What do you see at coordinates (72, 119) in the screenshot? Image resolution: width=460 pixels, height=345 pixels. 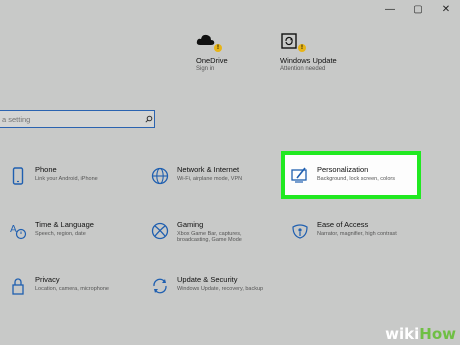 I see `search-input` at bounding box center [72, 119].